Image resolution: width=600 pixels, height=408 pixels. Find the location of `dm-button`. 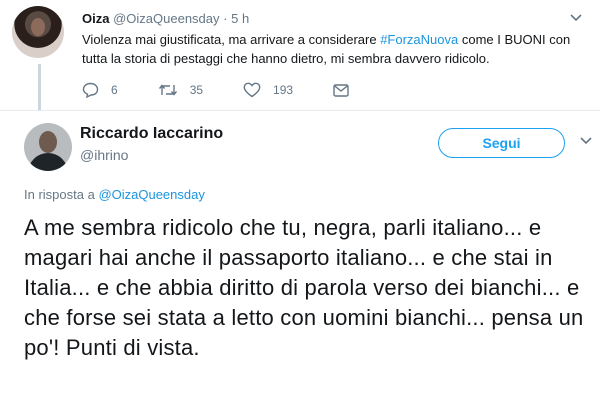

dm-button is located at coordinates (347, 90).